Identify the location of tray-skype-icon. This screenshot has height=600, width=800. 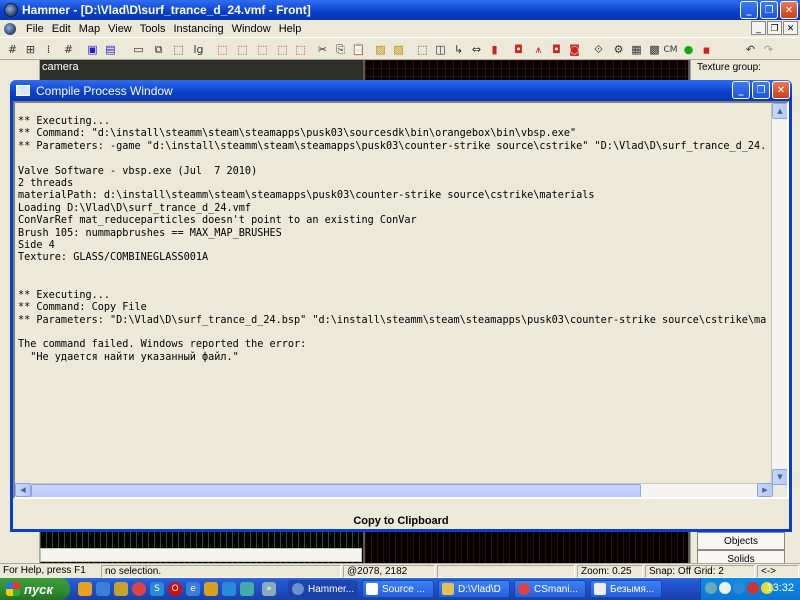
(739, 588).